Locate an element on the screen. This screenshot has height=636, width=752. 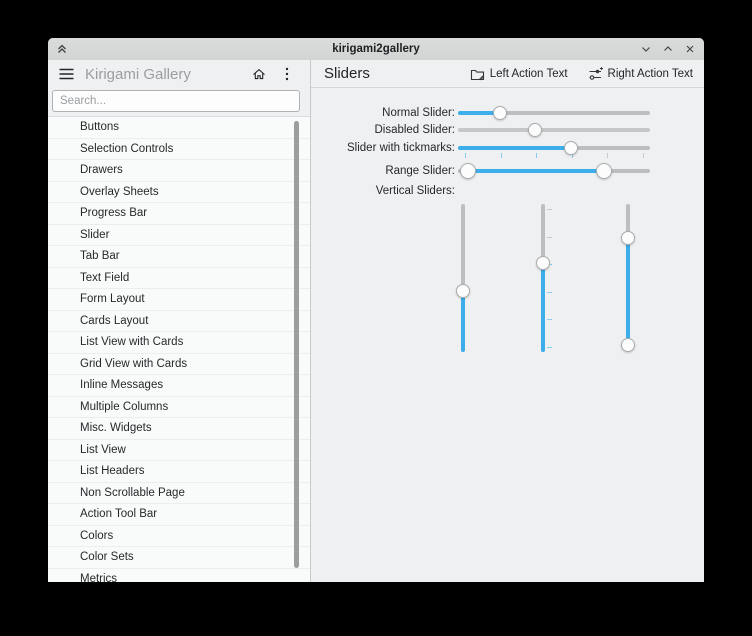
disabled-slider-track is located at coordinates (554, 130).